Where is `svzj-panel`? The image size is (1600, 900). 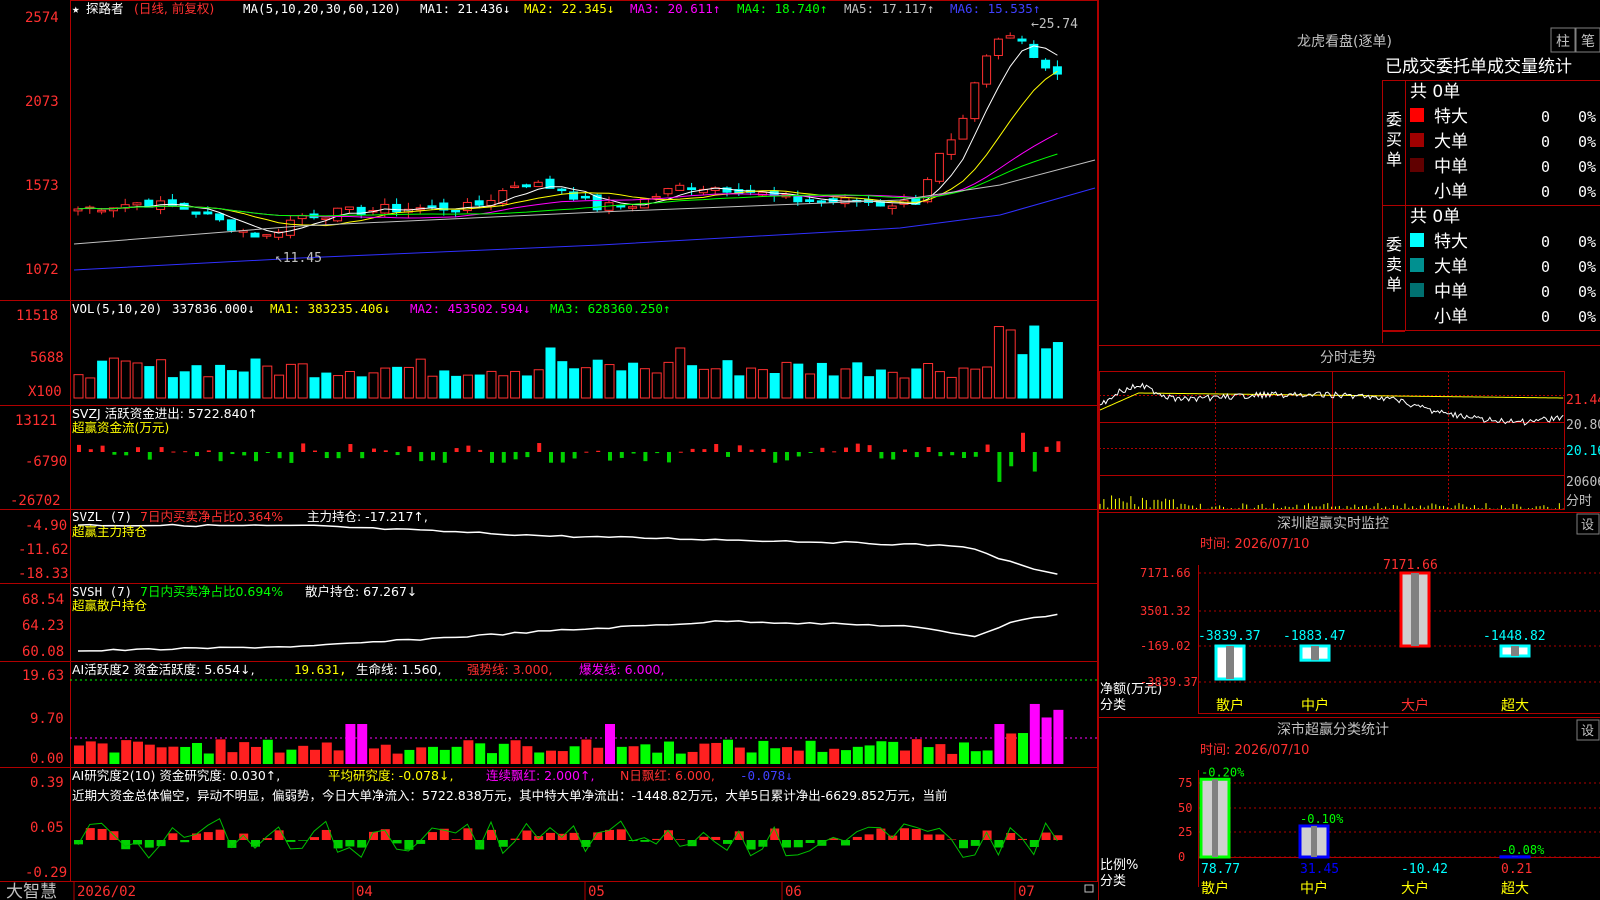
svzj-panel is located at coordinates (569, 457).